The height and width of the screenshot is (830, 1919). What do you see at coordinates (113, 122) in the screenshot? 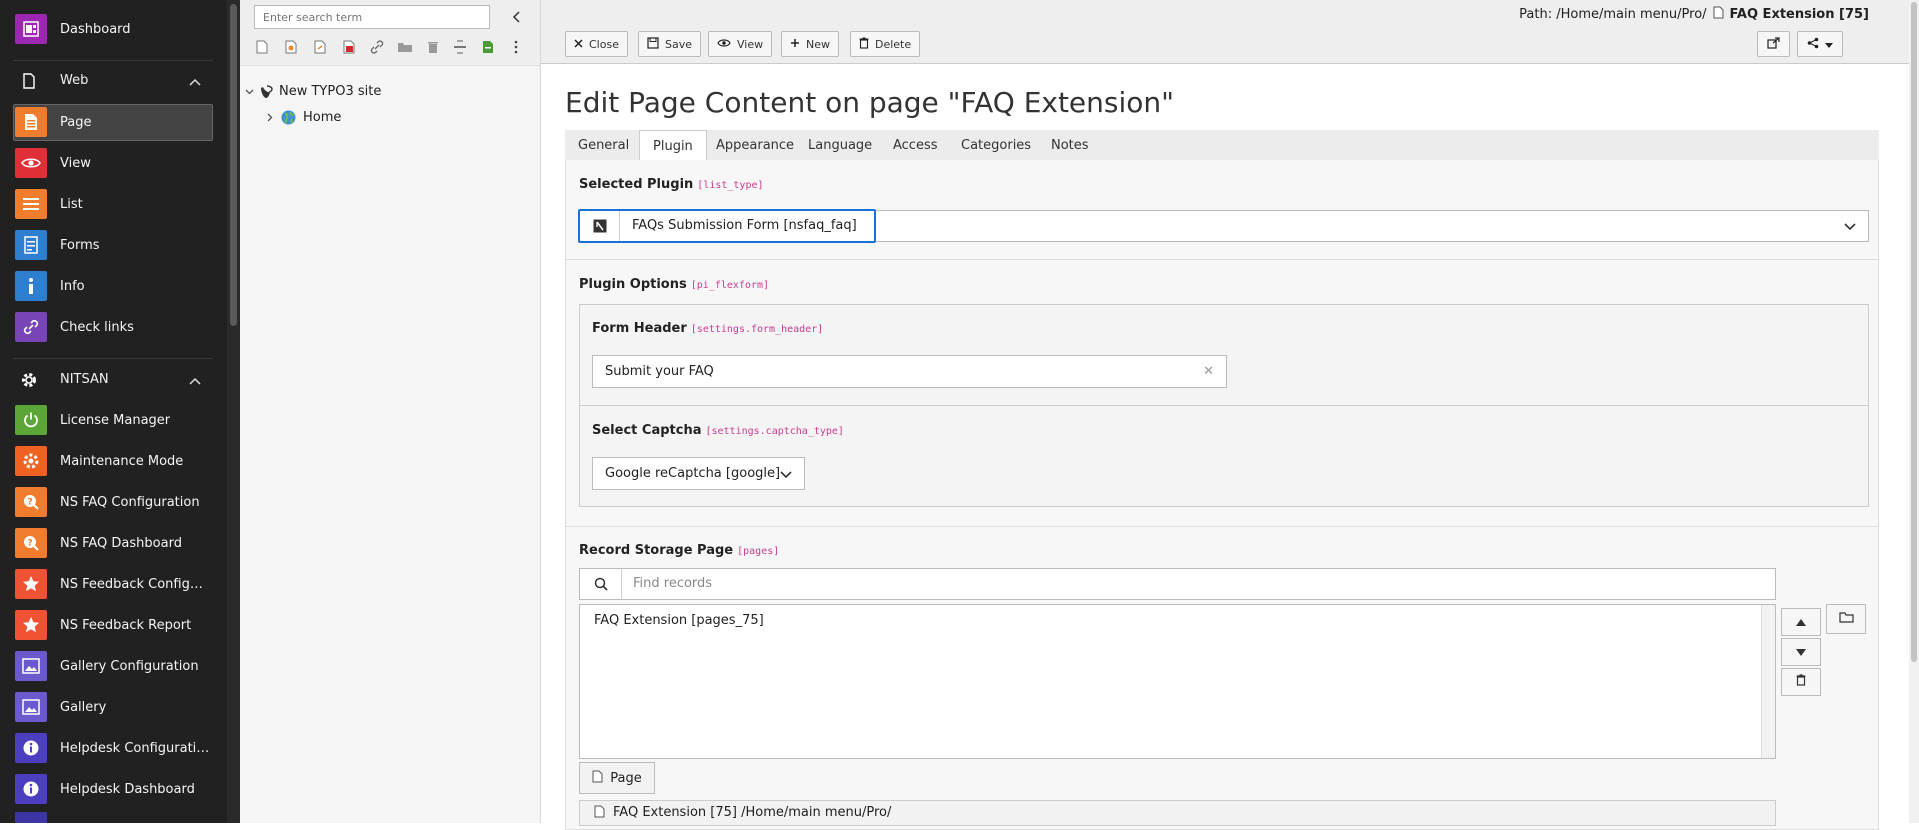
I see `module-page: Page` at bounding box center [113, 122].